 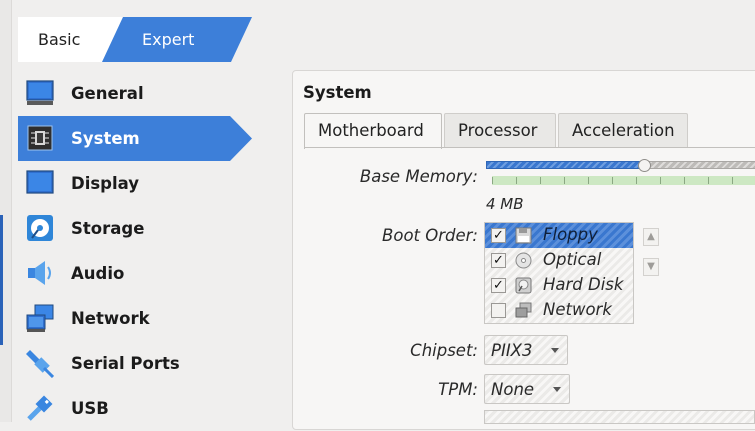 What do you see at coordinates (40, 408) in the screenshot?
I see `usb-icon` at bounding box center [40, 408].